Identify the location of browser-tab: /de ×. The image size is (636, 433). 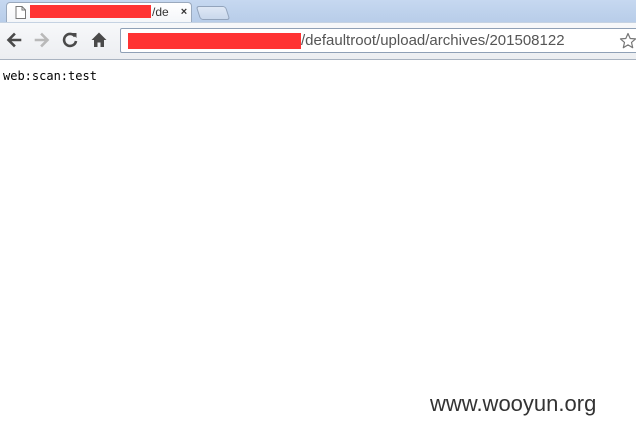
(99, 12).